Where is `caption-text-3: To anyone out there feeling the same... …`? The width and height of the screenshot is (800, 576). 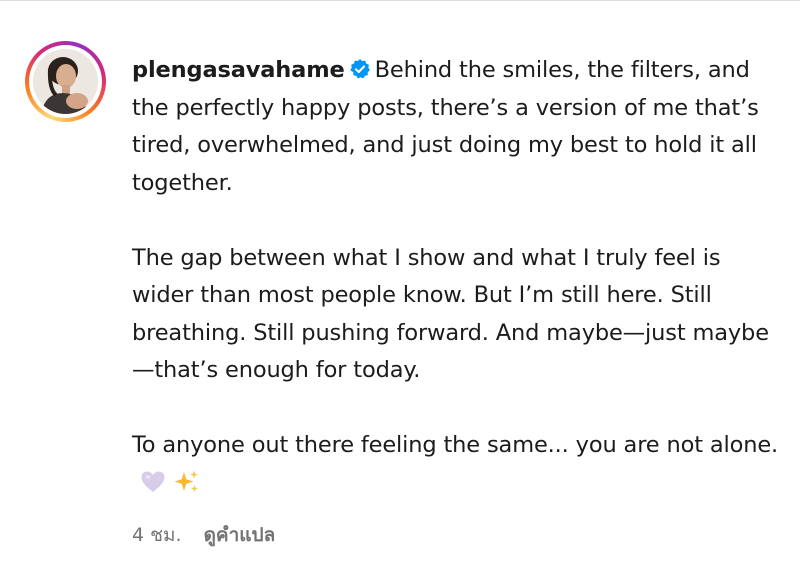
caption-text-3: To anyone out there feeling the same... … is located at coordinates (455, 445).